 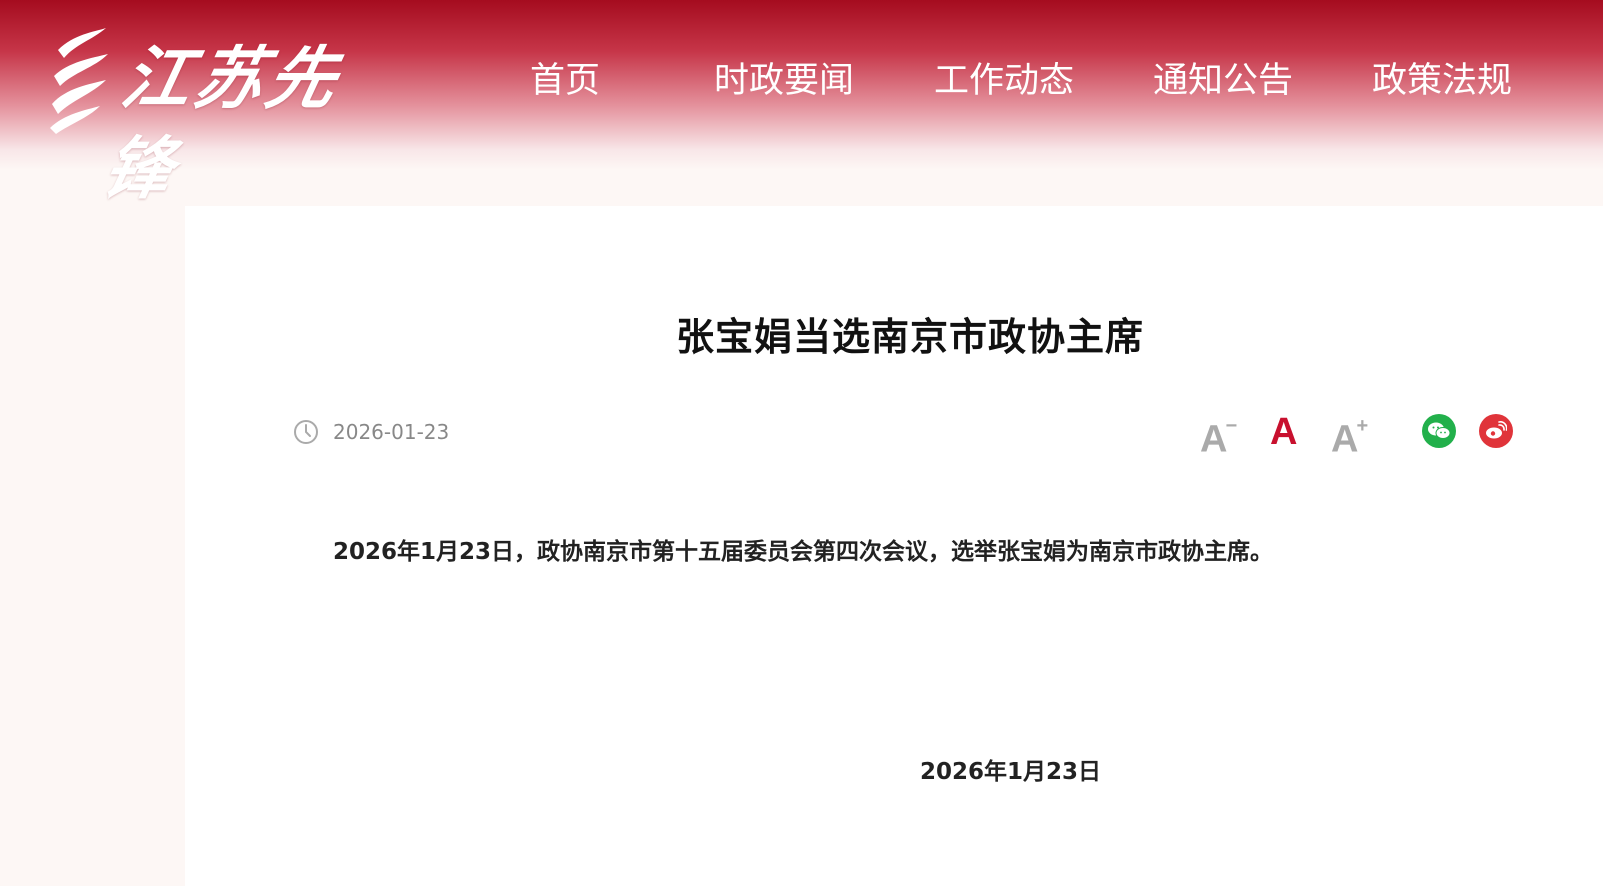 I want to click on font-default-button: A, so click(x=1283, y=432).